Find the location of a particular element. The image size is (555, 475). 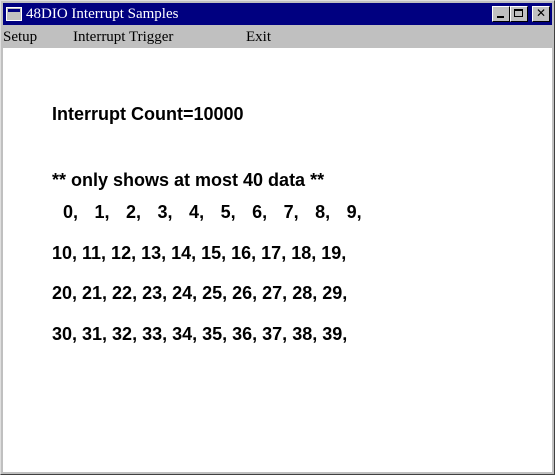

data-row: 0, 1, 2, 3, 4, 5, 6, 7, 8, 9, is located at coordinates (207, 212).